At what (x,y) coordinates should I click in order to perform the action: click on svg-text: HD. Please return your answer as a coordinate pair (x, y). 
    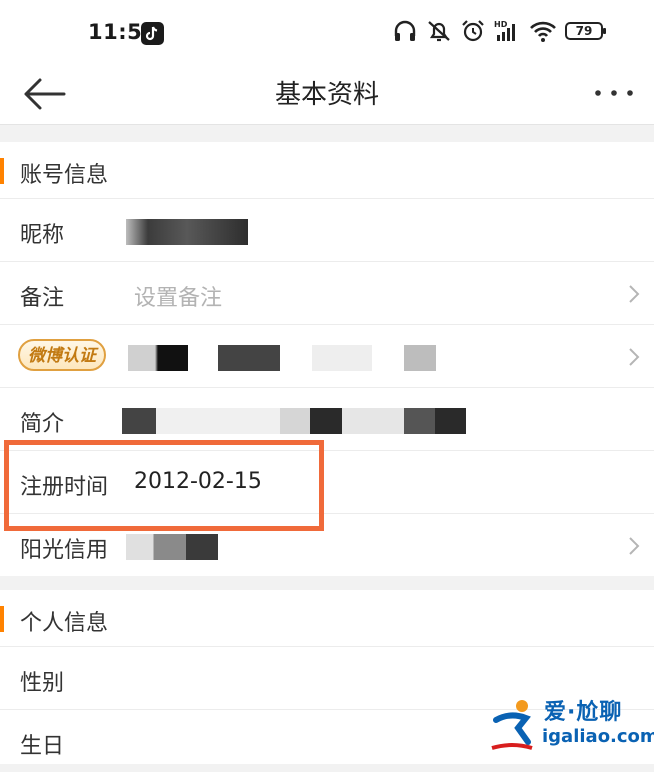
    Looking at the image, I should click on (501, 24).